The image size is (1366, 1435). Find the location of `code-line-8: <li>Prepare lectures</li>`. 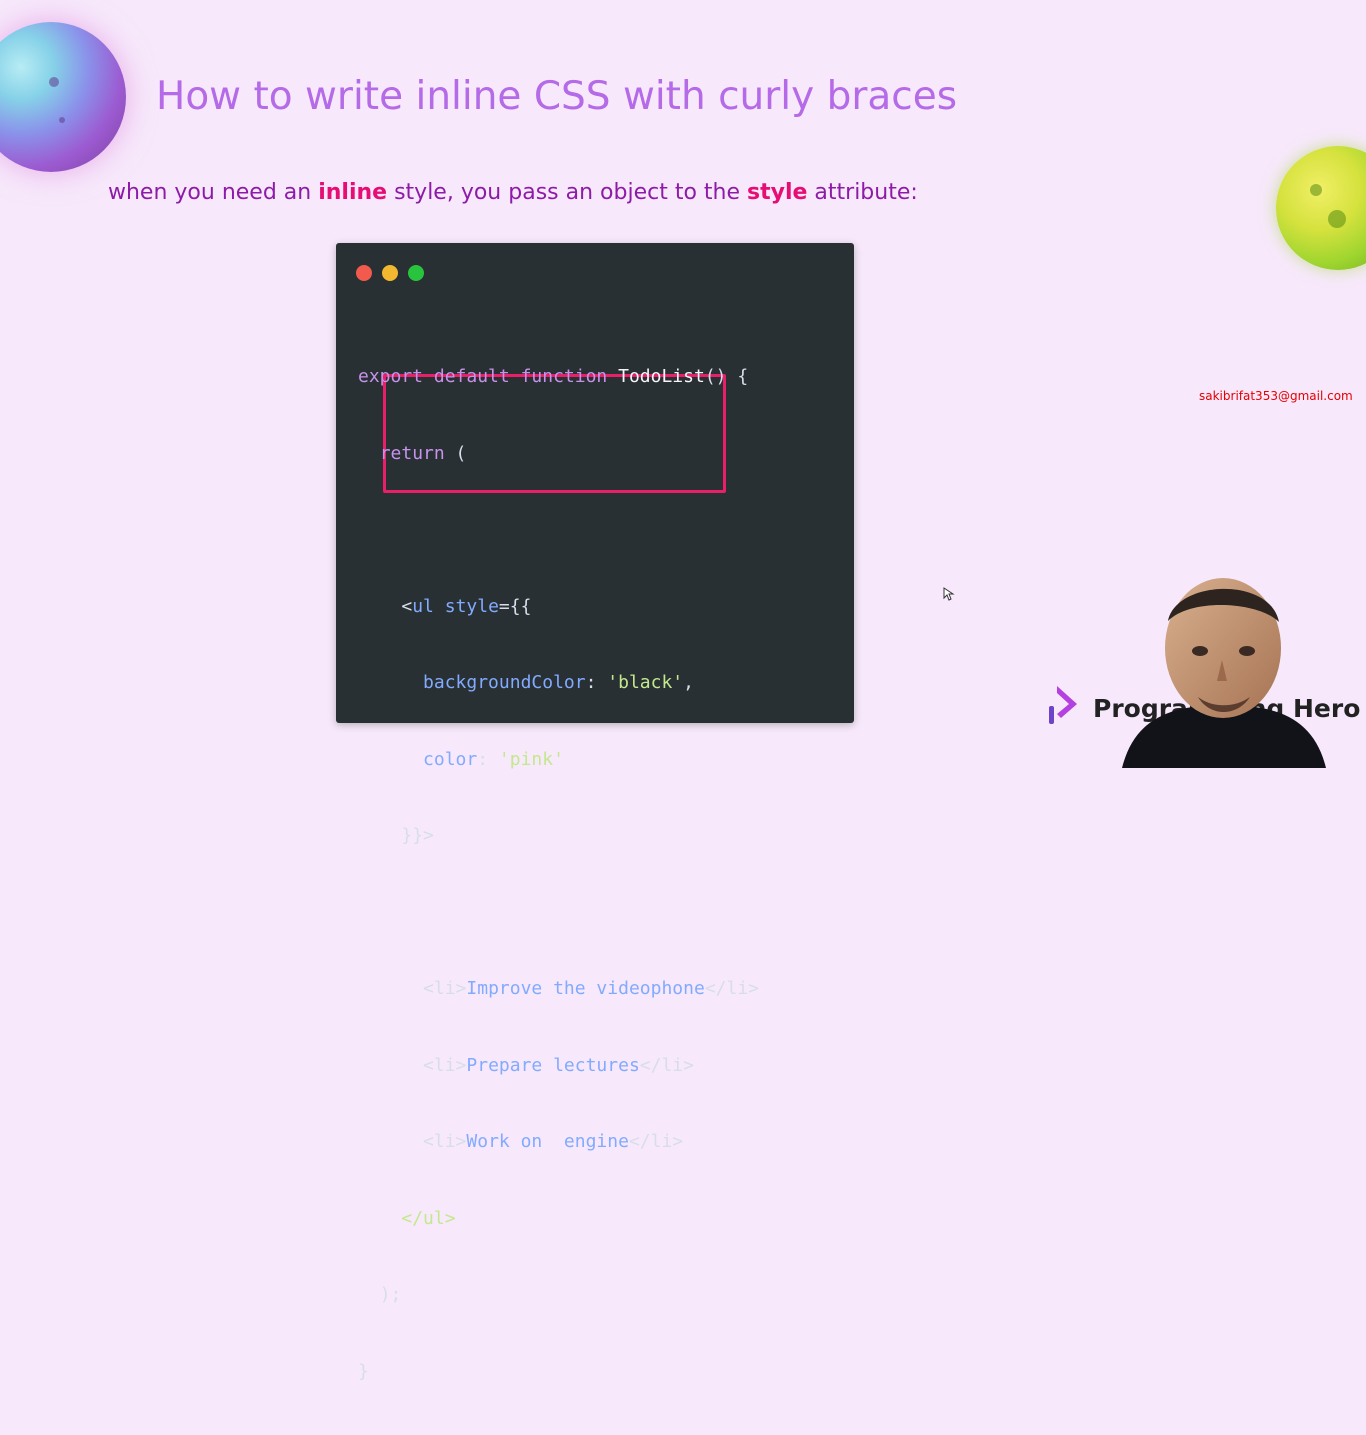

code-line-8: <li>Prepare lectures</li> is located at coordinates (558, 1066).